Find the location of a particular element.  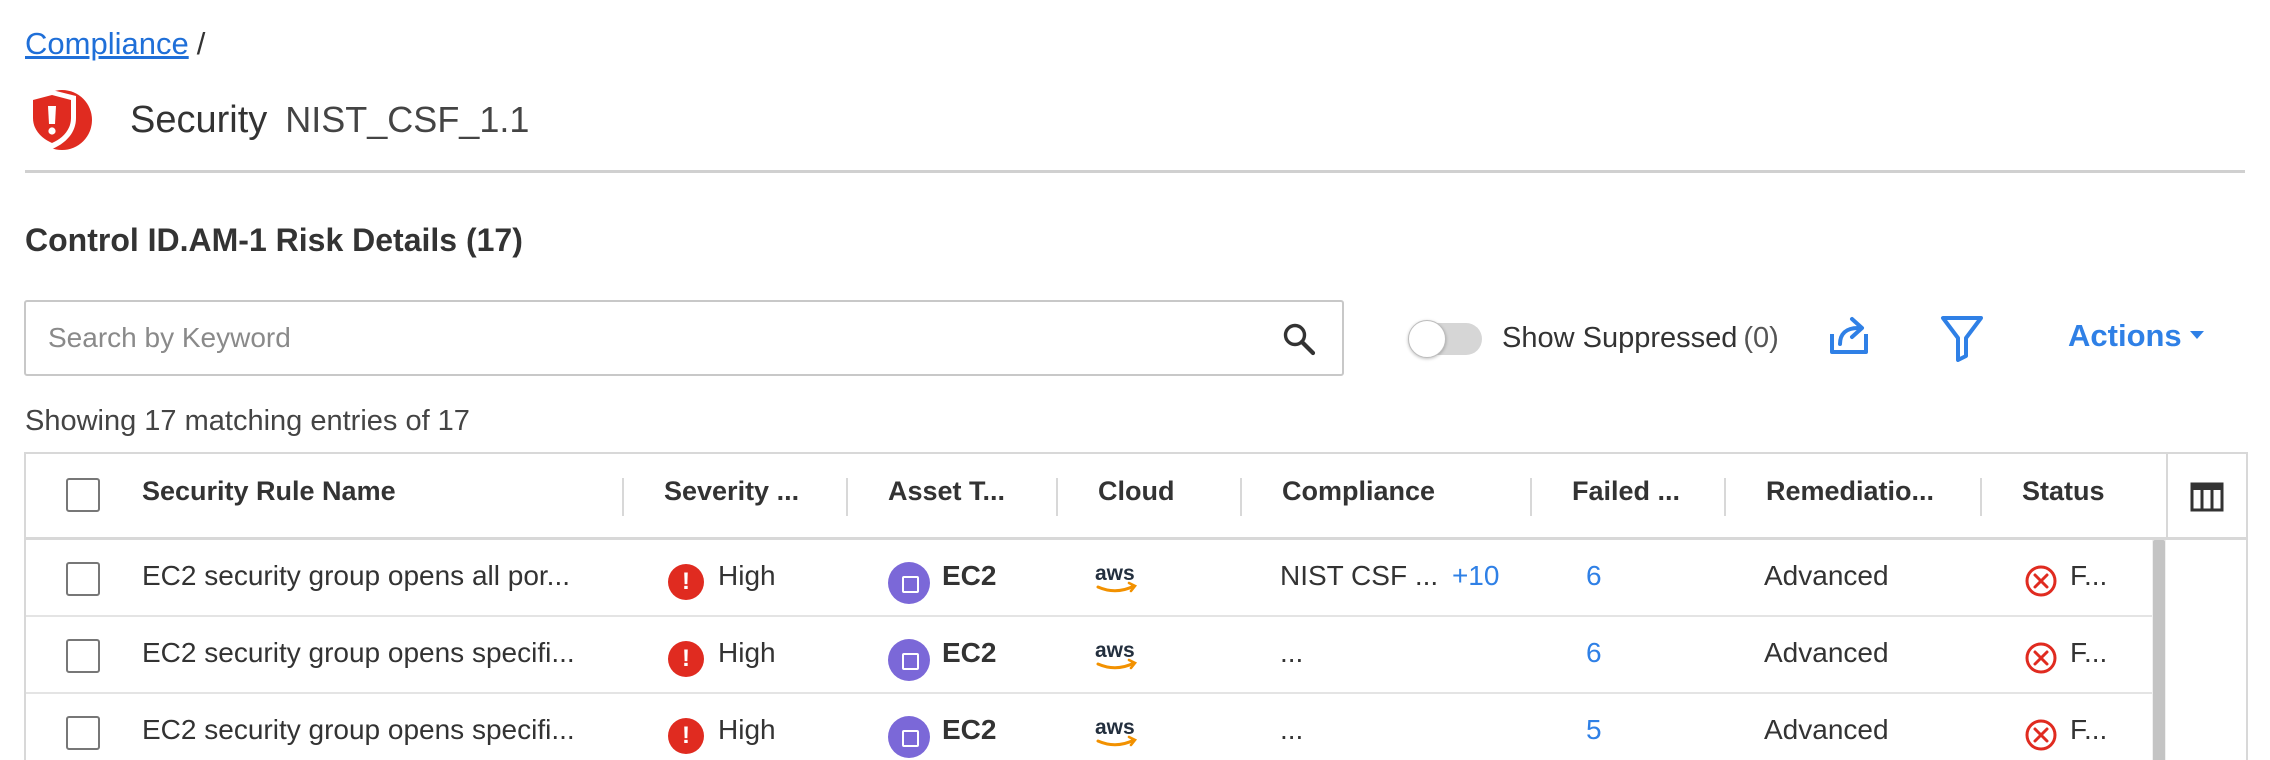

column-settings-cell is located at coordinates (2206, 497).